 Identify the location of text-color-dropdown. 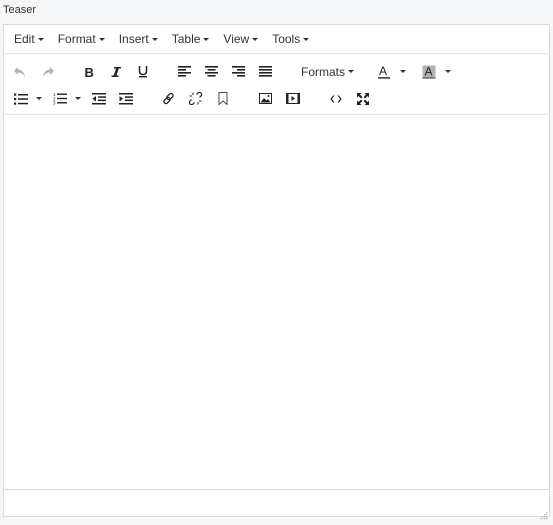
(403, 72).